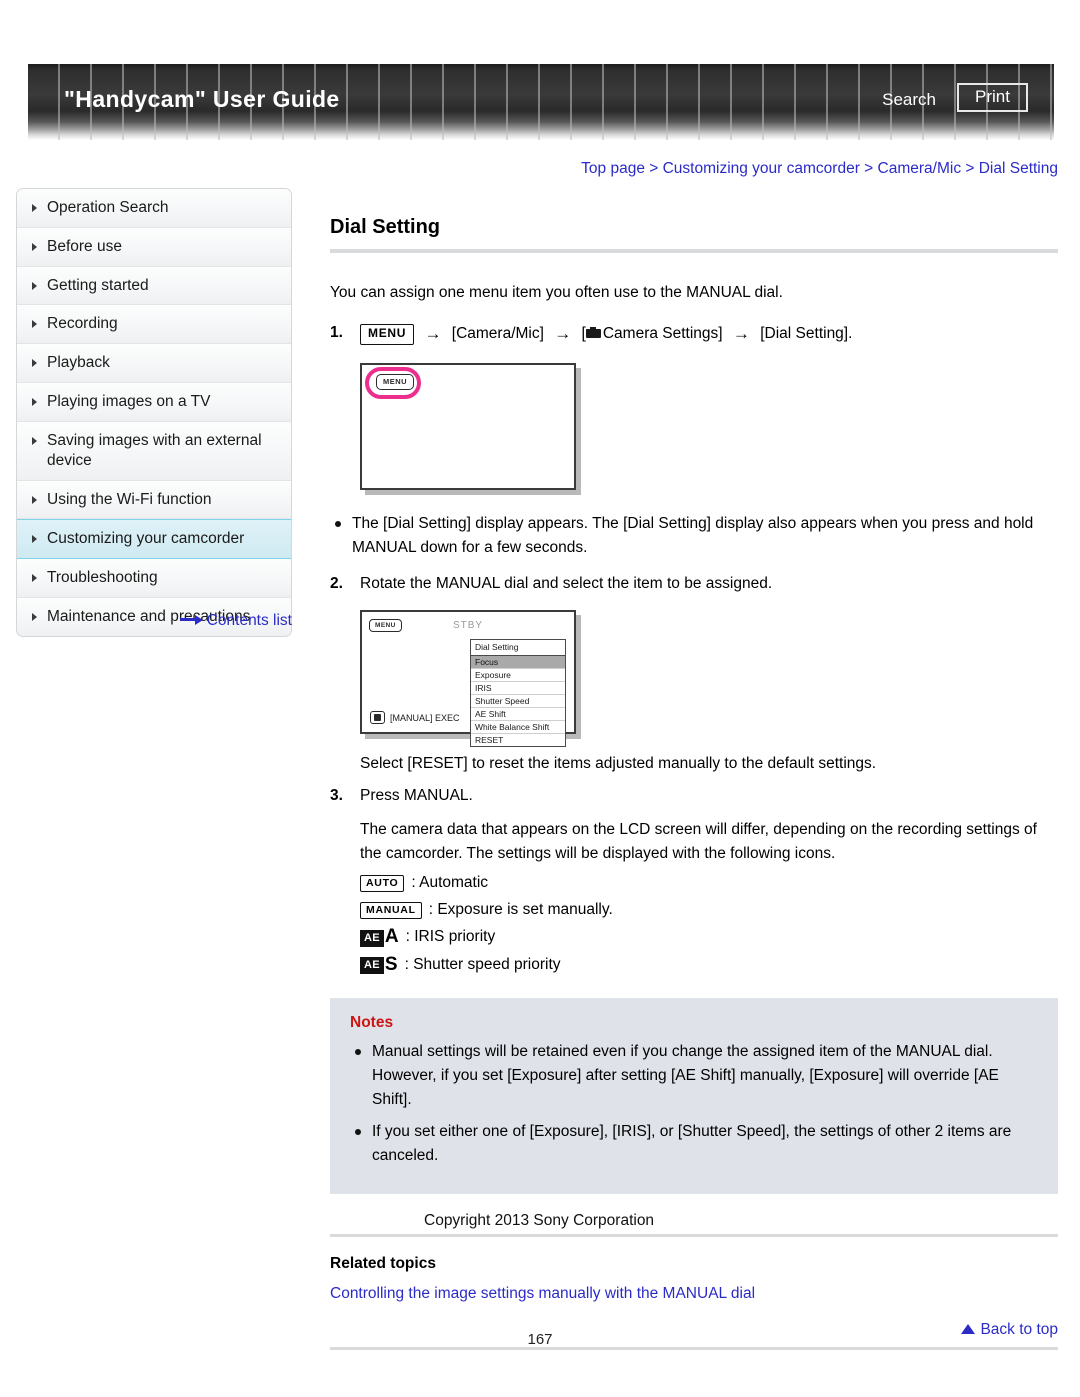 Image resolution: width=1080 pixels, height=1397 pixels. What do you see at coordinates (694, 910) in the screenshot?
I see `legend-row-manual: MANUAL : Exposure is set manually.` at bounding box center [694, 910].